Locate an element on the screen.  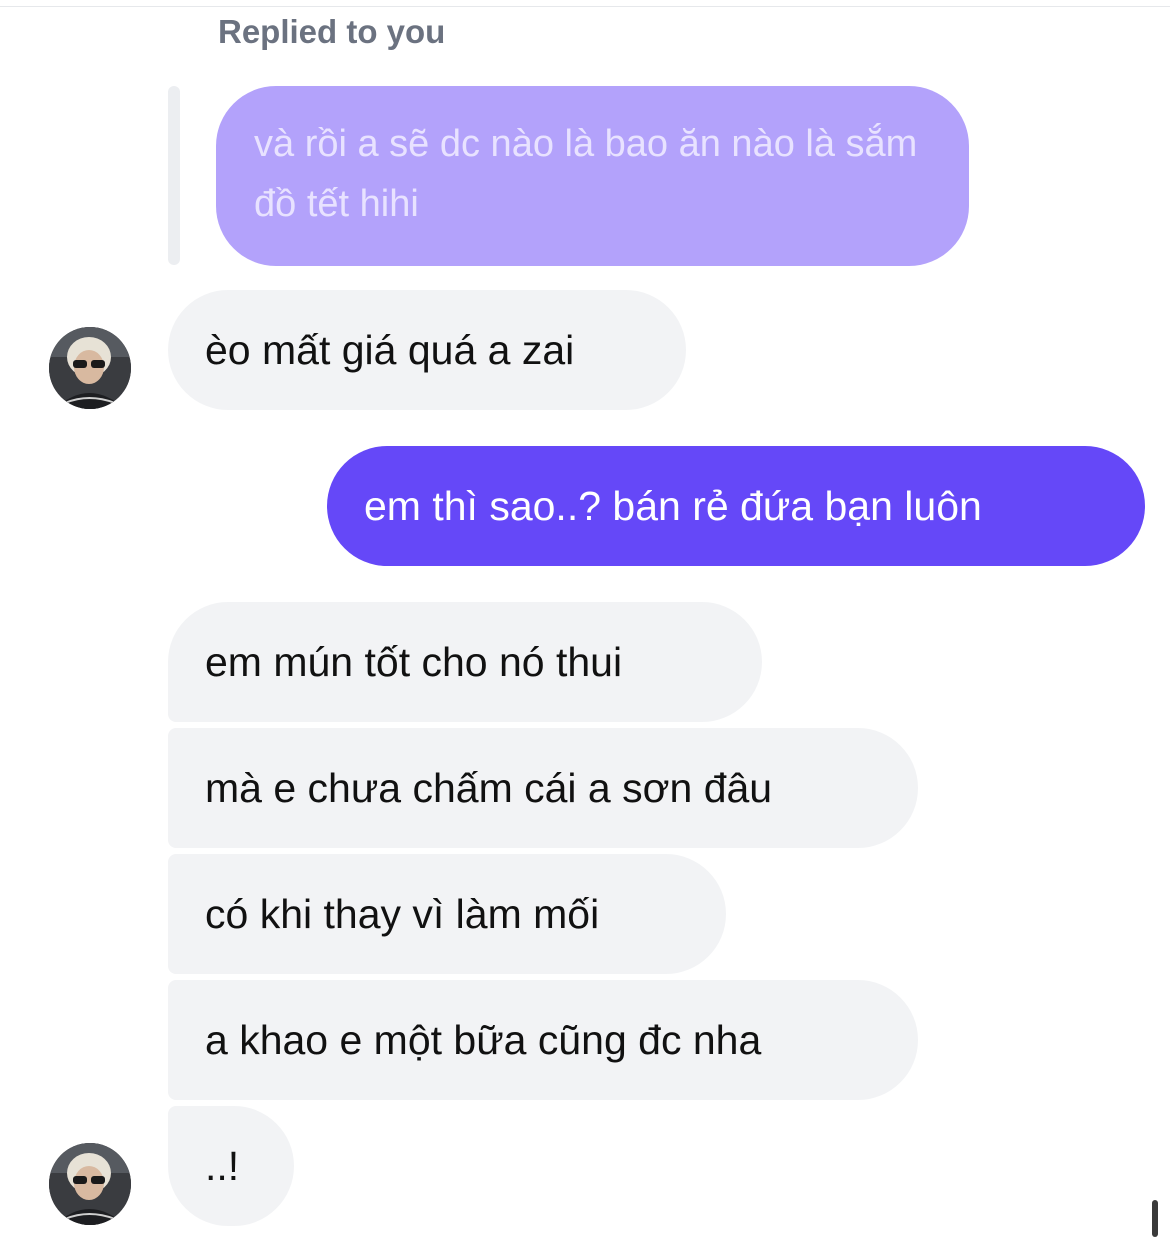
reply-header: Replied to you is located at coordinates (332, 31).